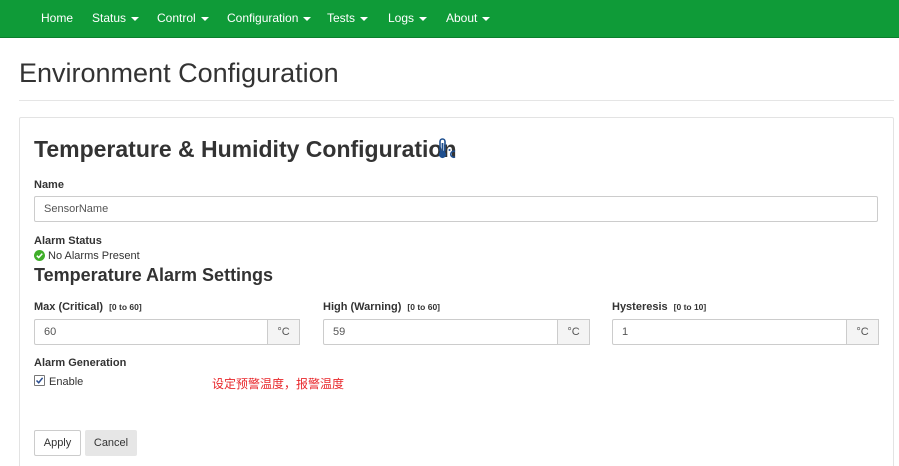  Describe the element at coordinates (729, 332) in the screenshot. I see `hysteresis-input` at that location.